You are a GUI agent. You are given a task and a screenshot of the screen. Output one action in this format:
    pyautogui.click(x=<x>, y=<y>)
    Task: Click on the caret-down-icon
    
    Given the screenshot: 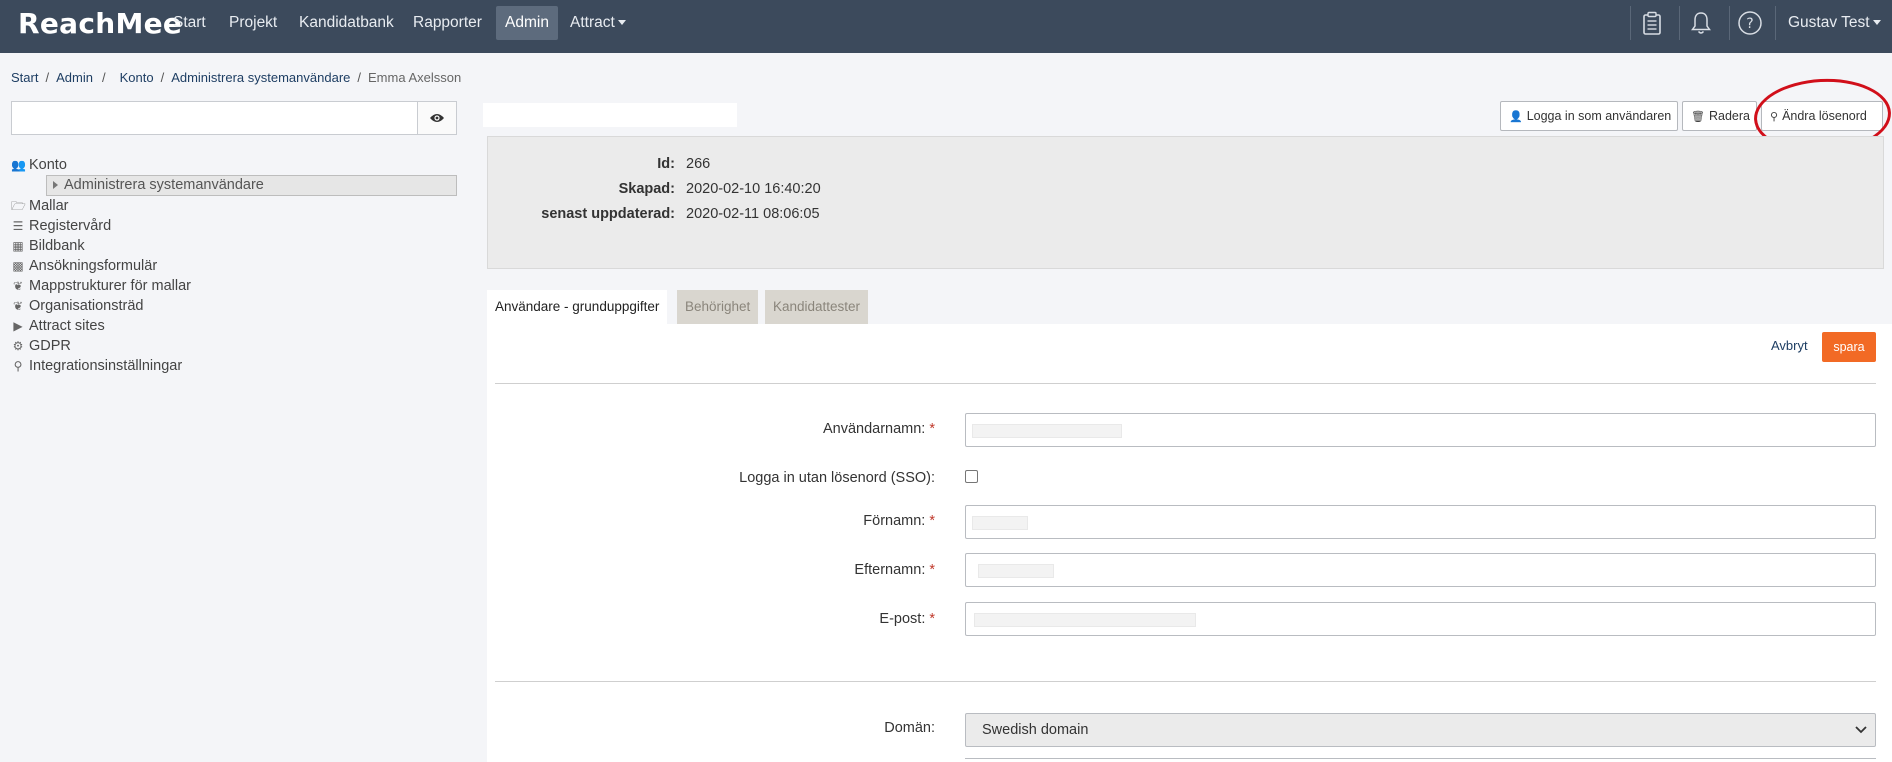 What is the action you would take?
    pyautogui.click(x=1876, y=23)
    